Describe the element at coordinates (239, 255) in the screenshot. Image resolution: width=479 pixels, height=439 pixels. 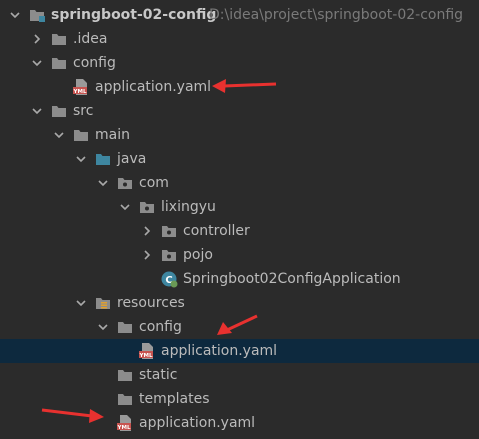
I see `tree-row: pojo` at that location.